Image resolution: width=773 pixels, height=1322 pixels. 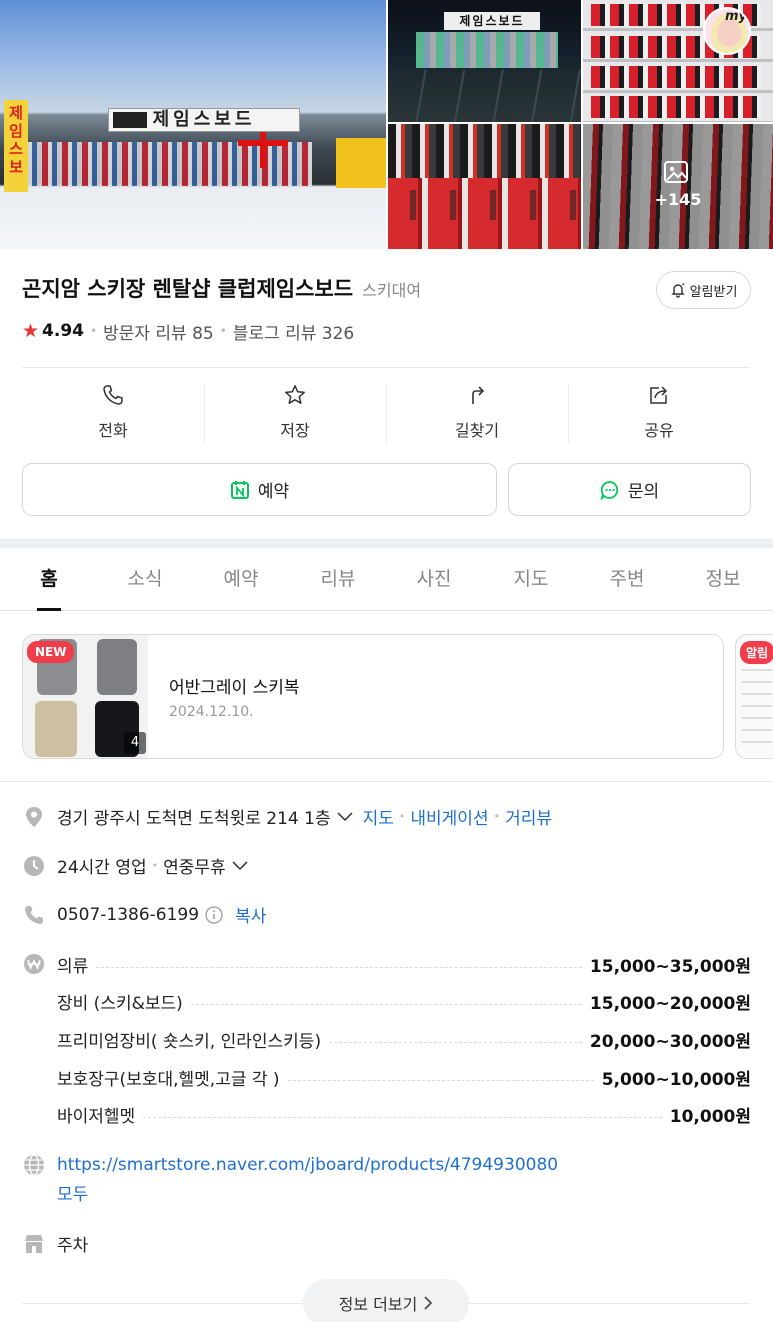 I want to click on price-value: 15,000~20,000원, so click(x=670, y=1003).